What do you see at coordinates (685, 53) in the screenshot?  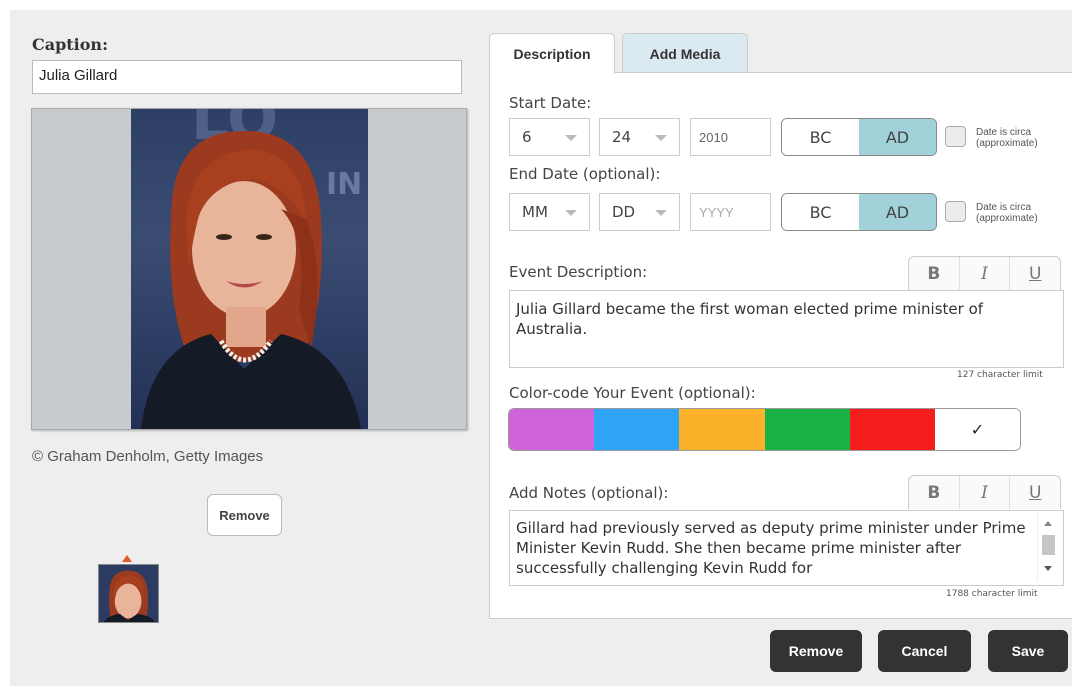 I see `tab-add-media: Add Media` at bounding box center [685, 53].